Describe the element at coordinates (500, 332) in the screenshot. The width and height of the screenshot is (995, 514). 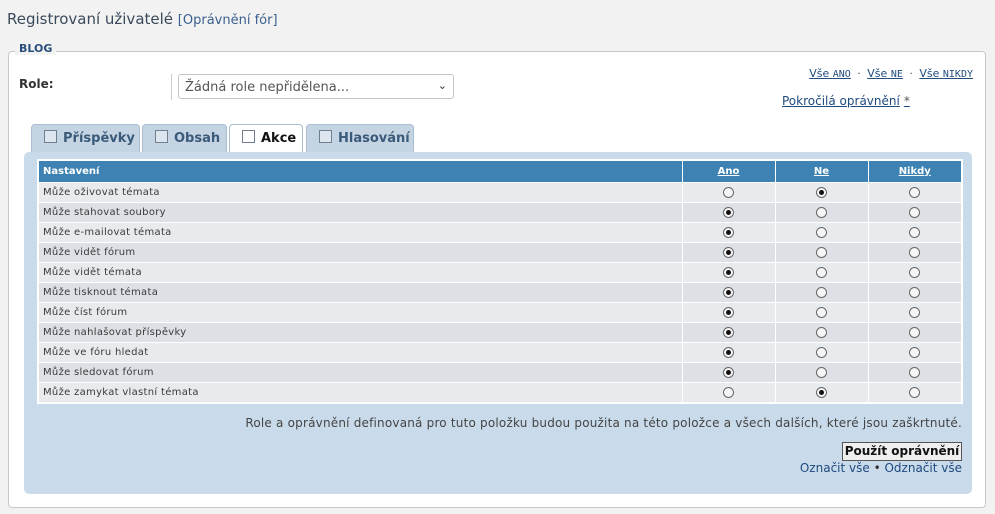
I see `table-row: Může nahlašovat příspěvky` at that location.